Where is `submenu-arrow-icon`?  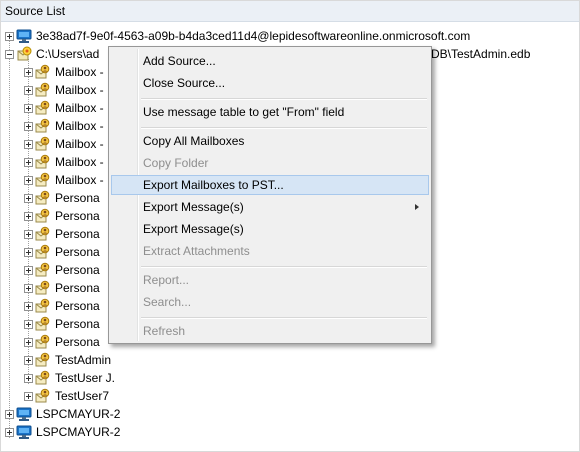 submenu-arrow-icon is located at coordinates (417, 207).